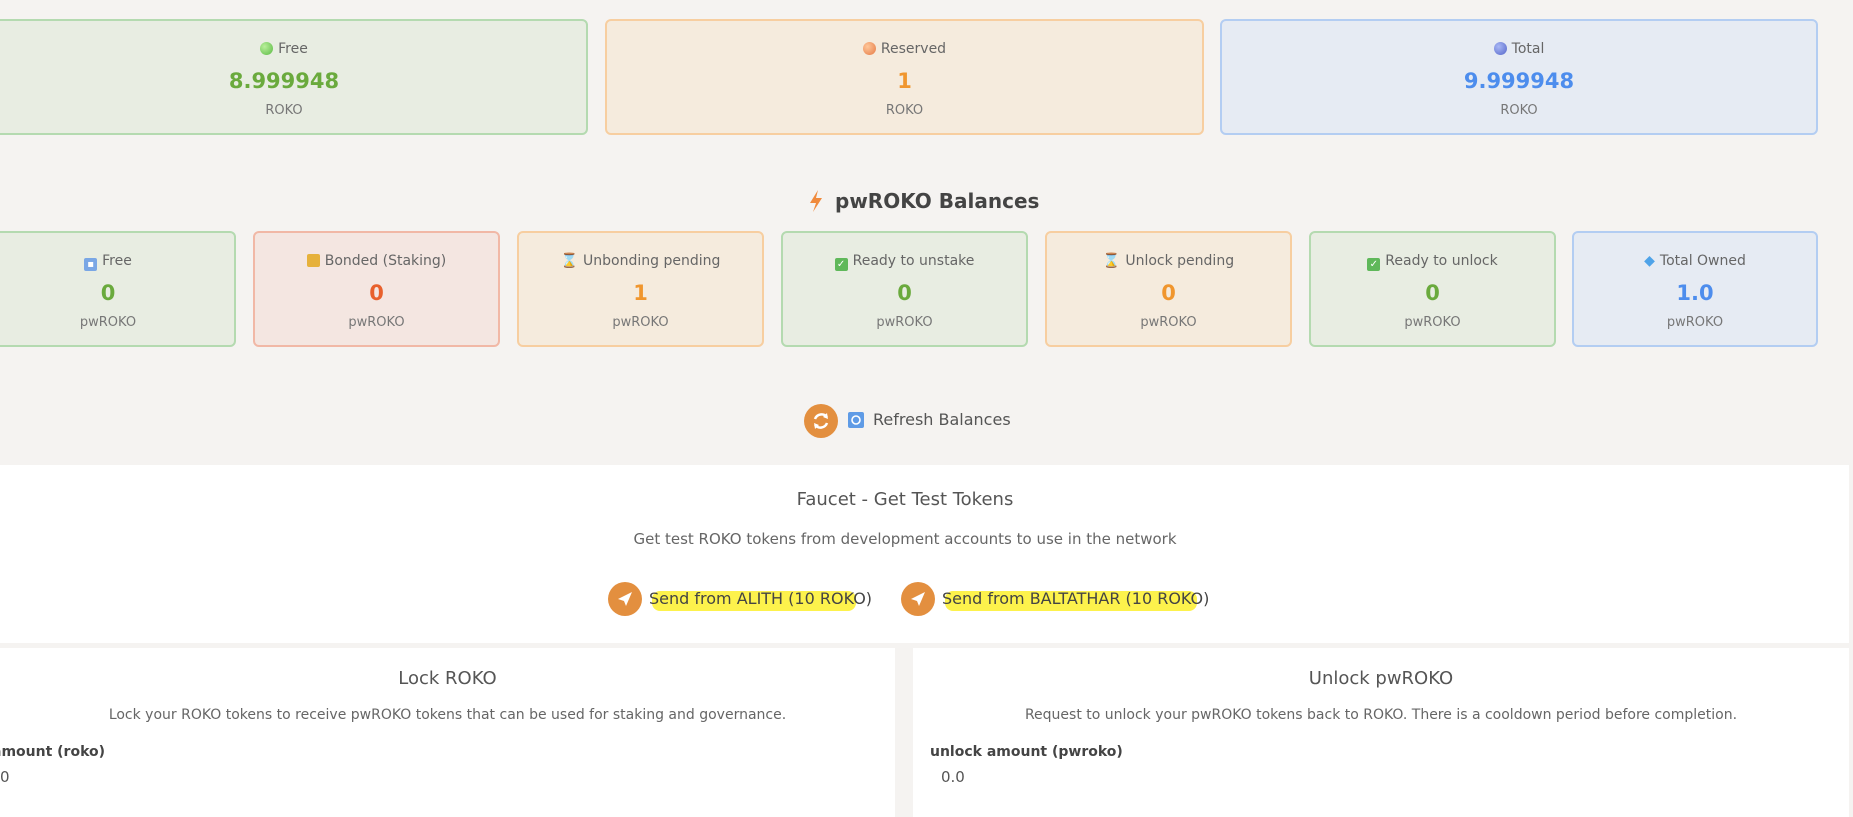 The image size is (1853, 817). What do you see at coordinates (761, 598) in the screenshot?
I see `send-alith-label: Send from ALITH (10 ROKO)` at bounding box center [761, 598].